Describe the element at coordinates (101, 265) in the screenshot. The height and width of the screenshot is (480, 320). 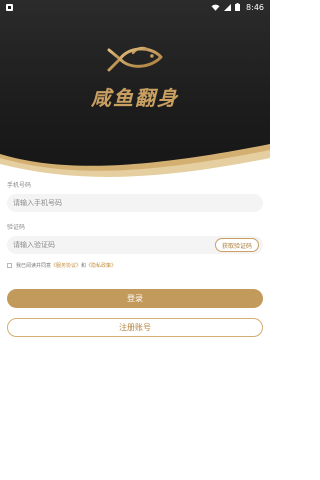
I see `privacy-policy-link: 《隐私政策》` at that location.